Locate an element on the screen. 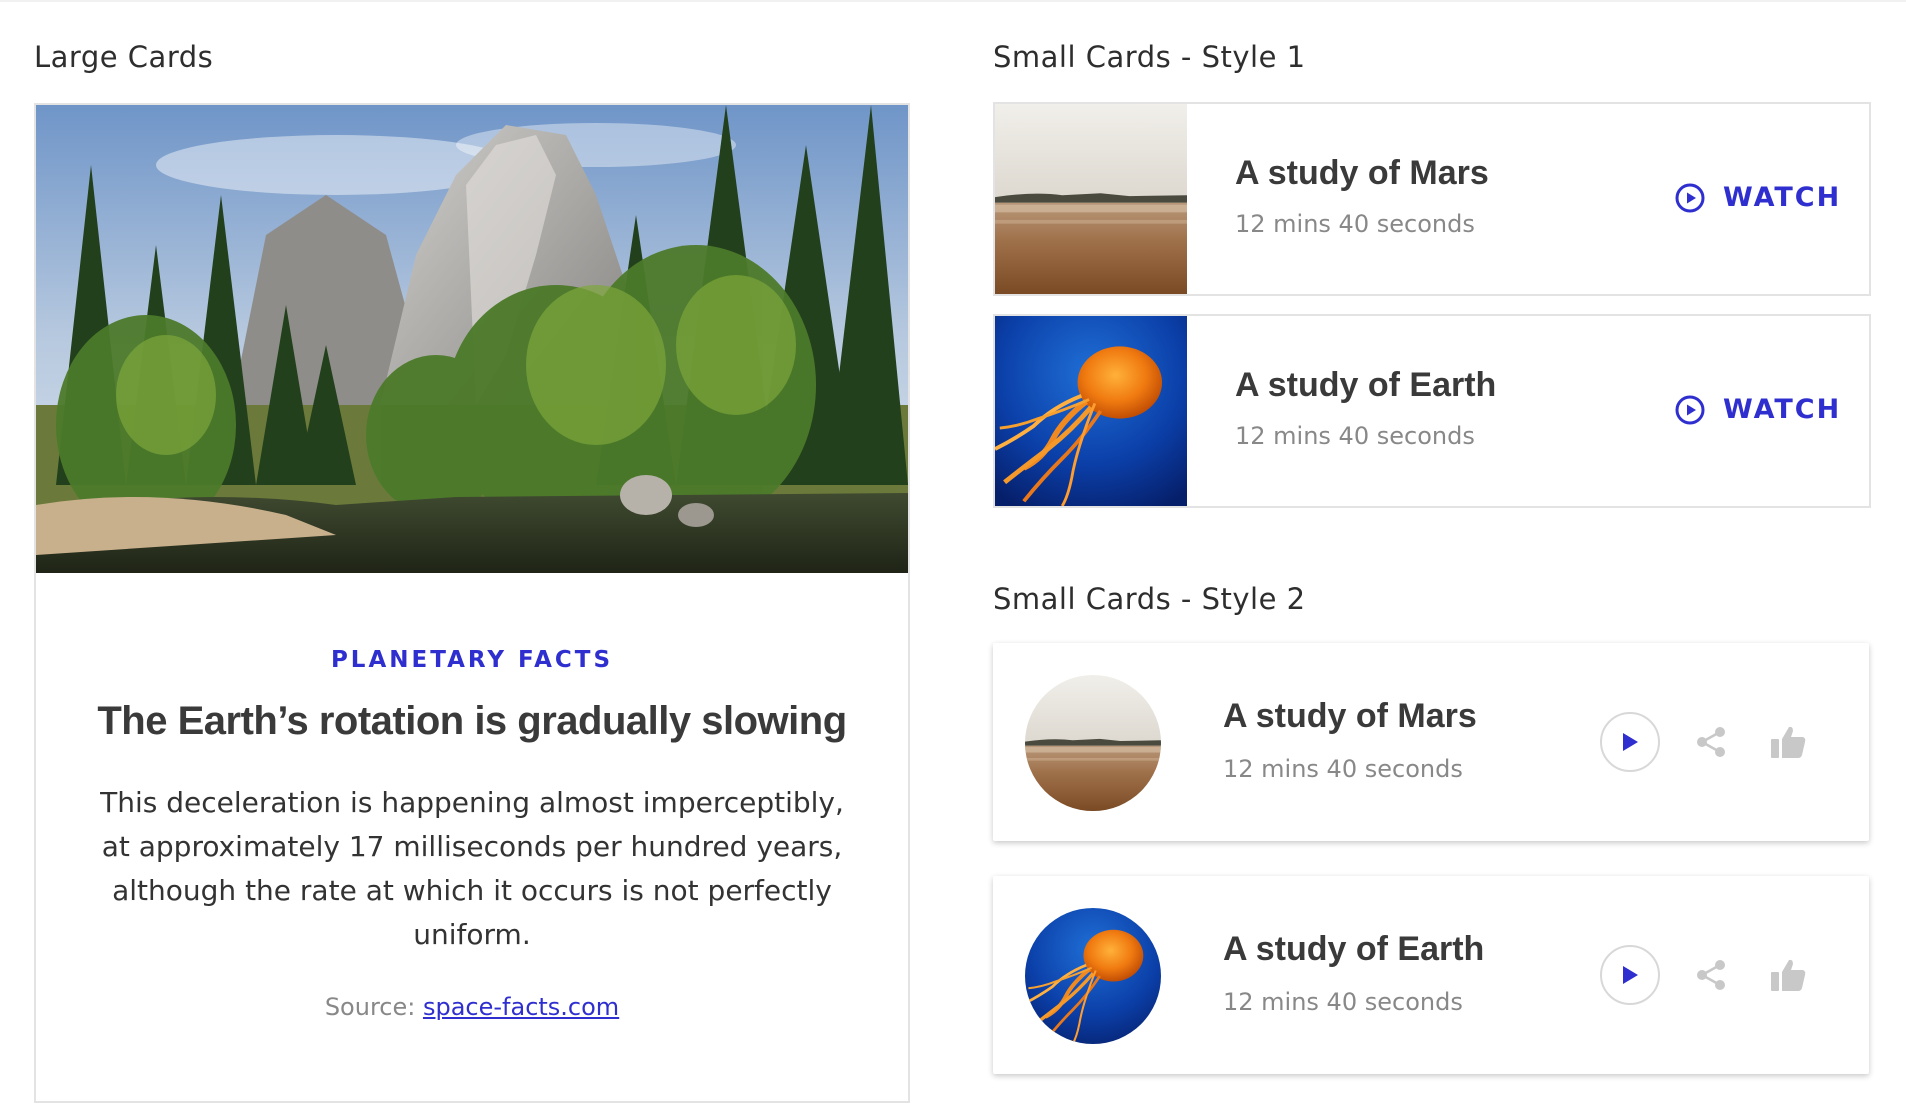 The height and width of the screenshot is (1118, 1906). small-card-style2-mars: A study of Mars 12 mins 40 seconds is located at coordinates (1431, 742).